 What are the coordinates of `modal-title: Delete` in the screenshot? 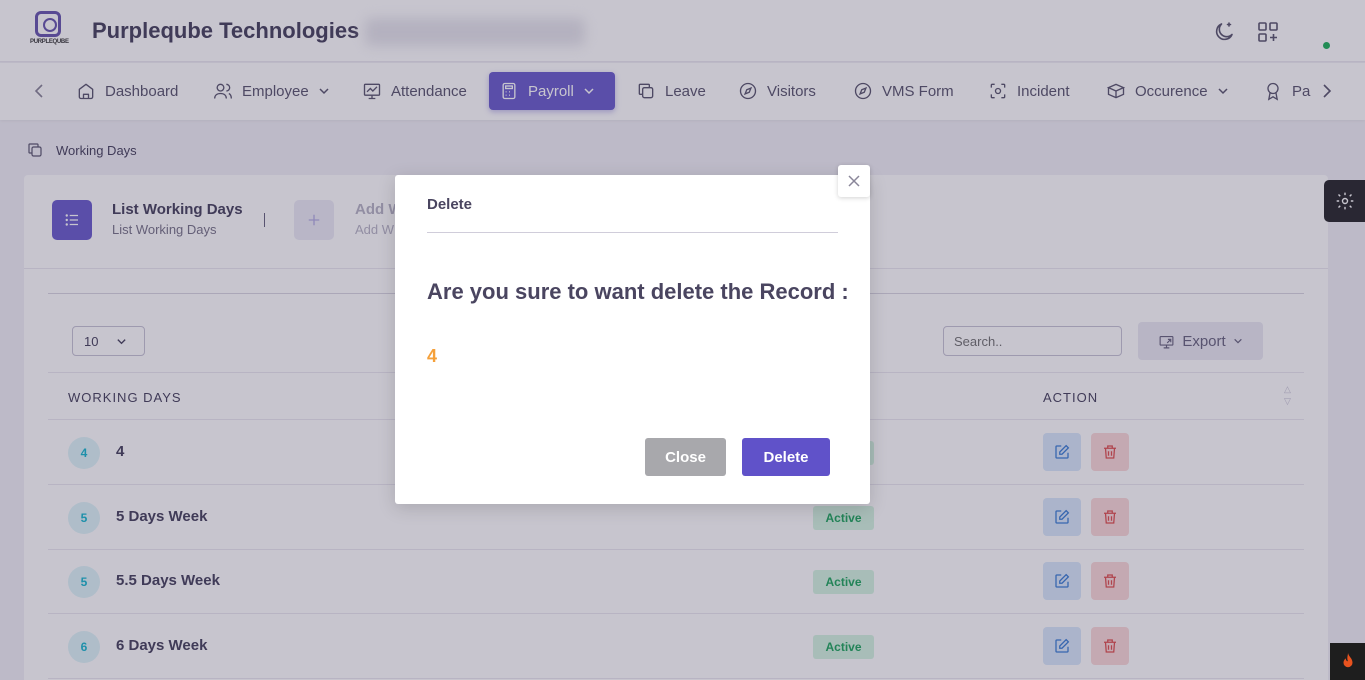 It's located at (450, 204).